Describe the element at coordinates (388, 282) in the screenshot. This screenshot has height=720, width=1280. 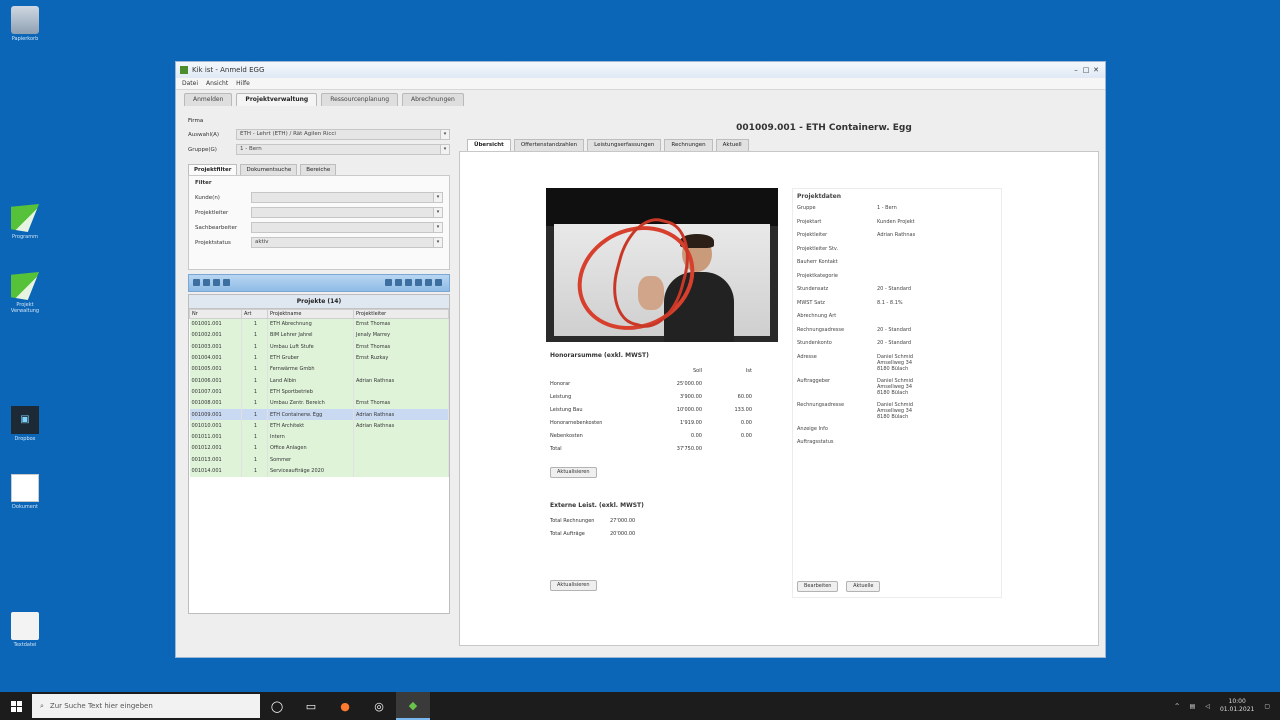
I see `print-icon` at that location.